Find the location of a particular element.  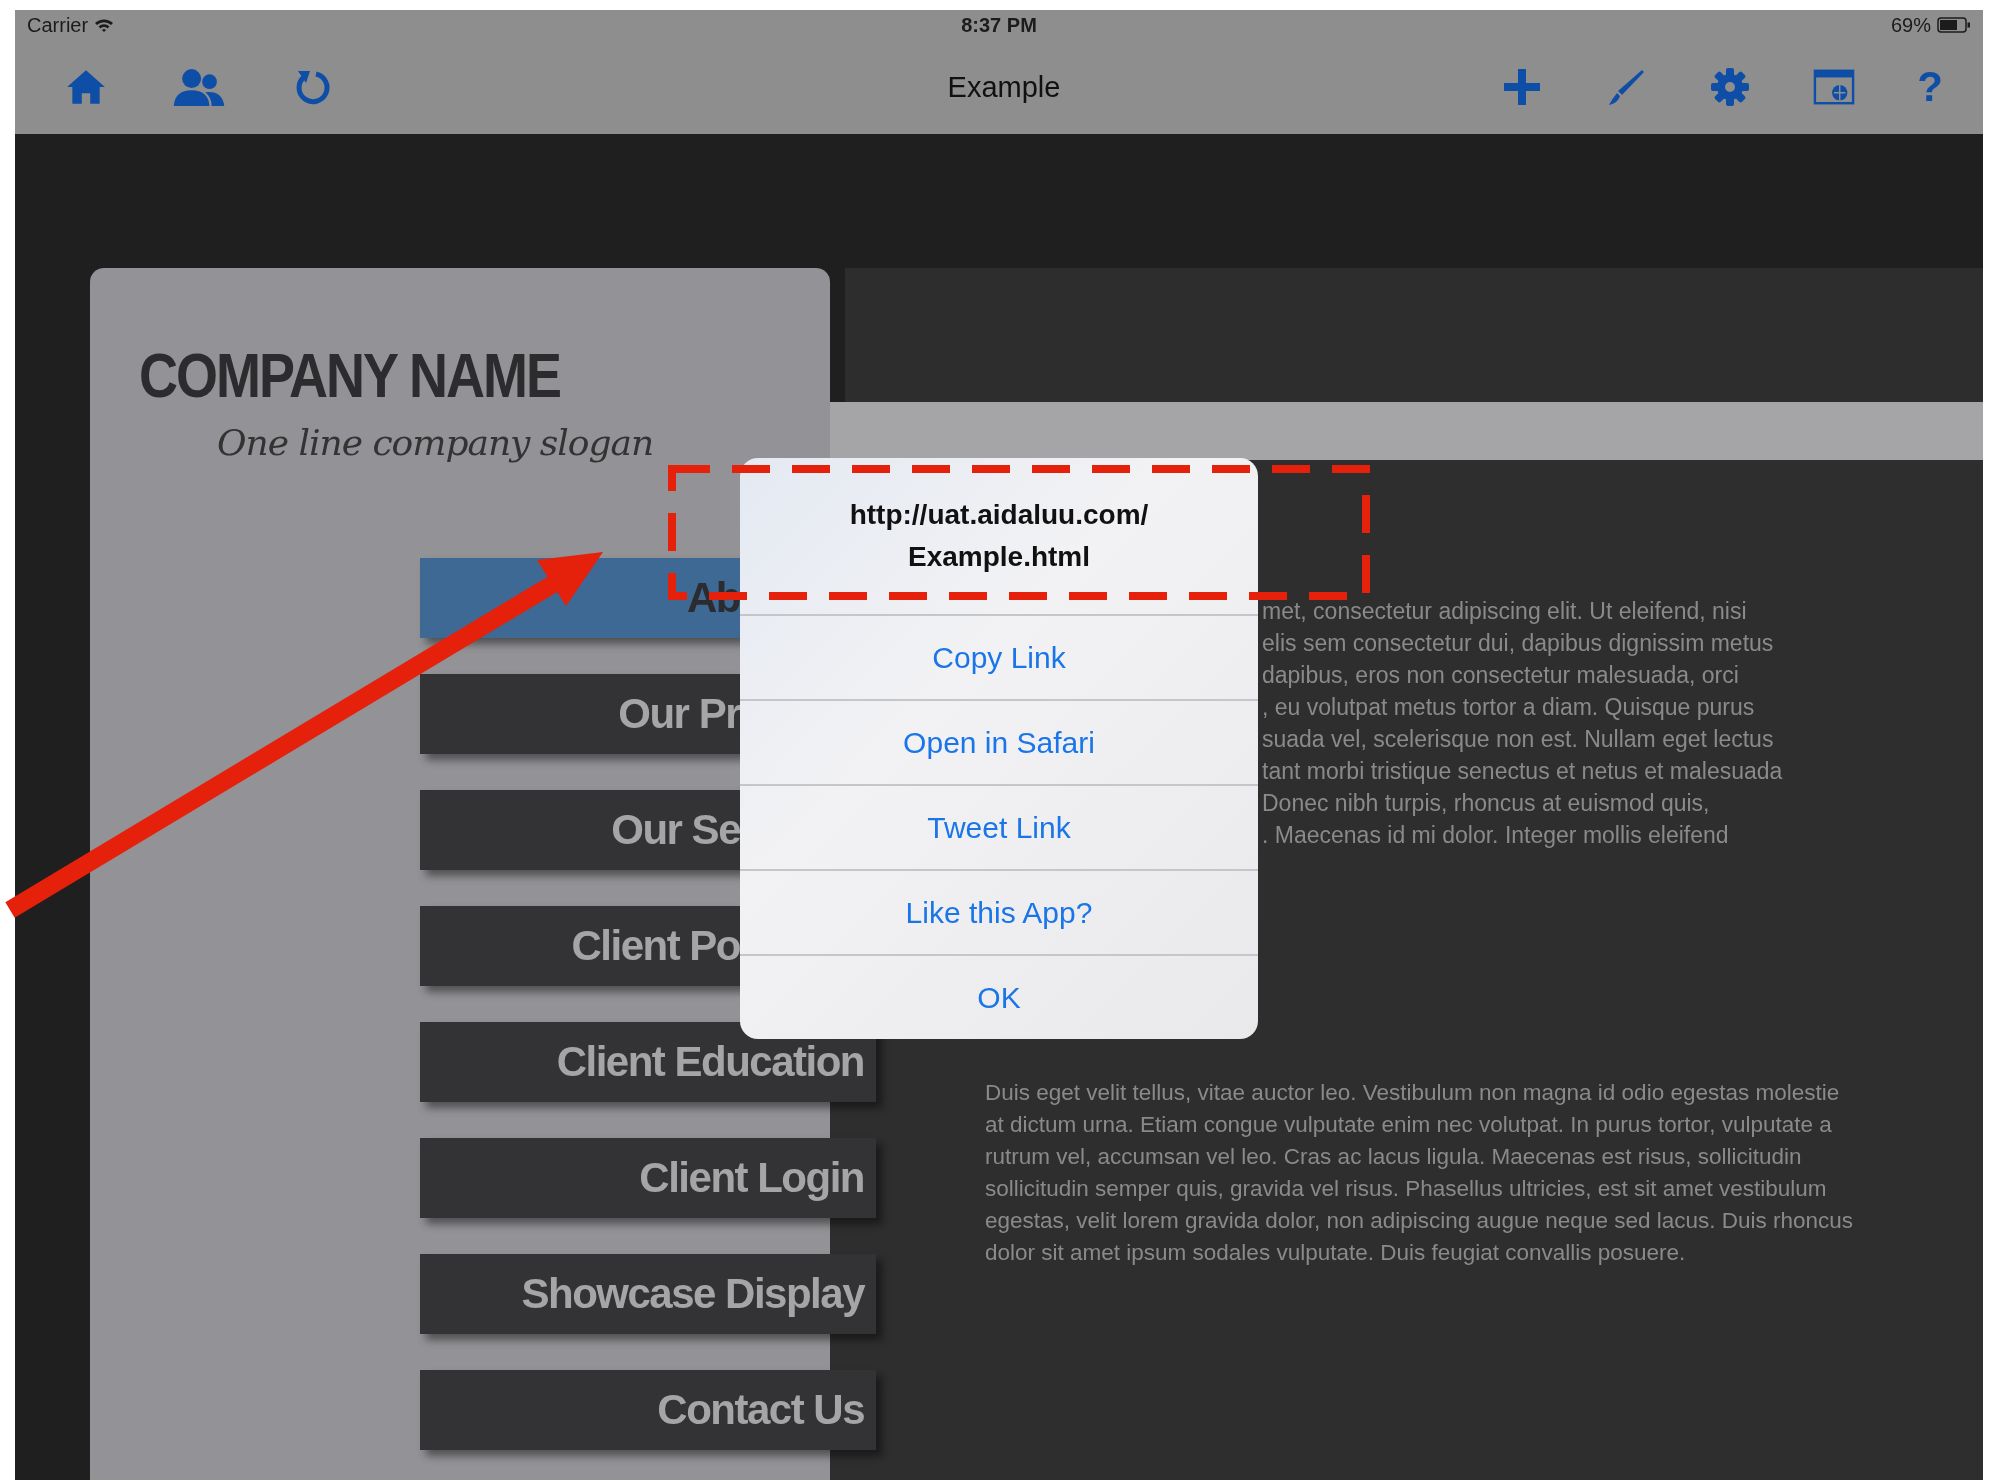

paragraph-line: , eu volutpat metus tortor a diam. Quisque purus is located at coordinates (1509, 707).